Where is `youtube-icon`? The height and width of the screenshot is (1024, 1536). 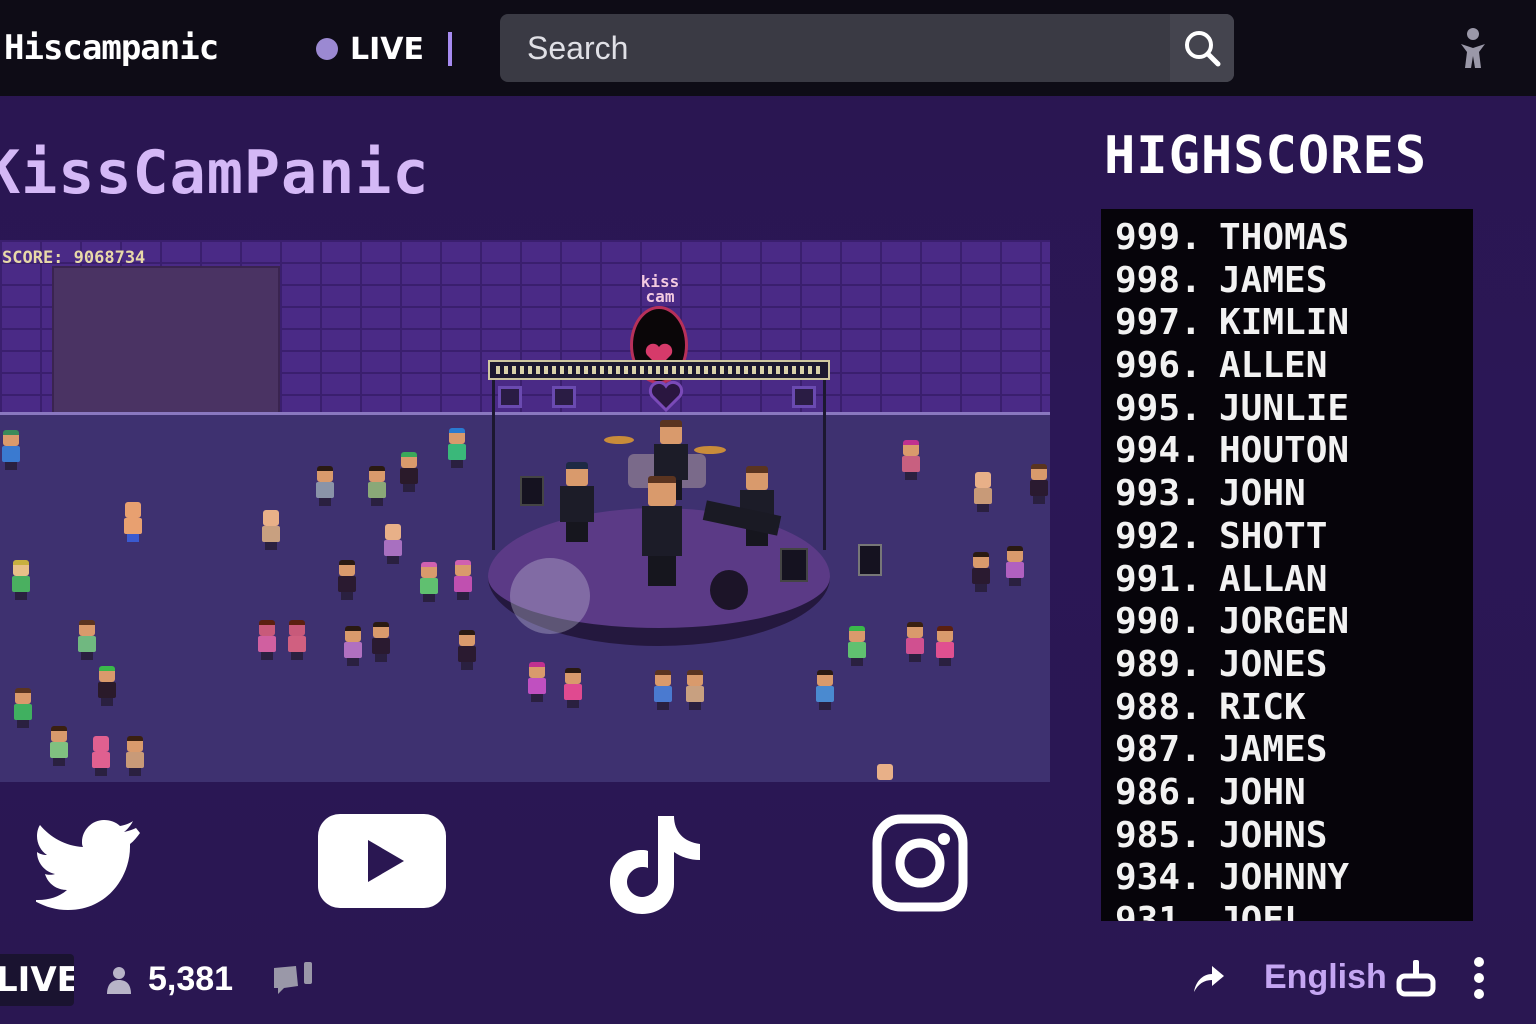 youtube-icon is located at coordinates (382, 861).